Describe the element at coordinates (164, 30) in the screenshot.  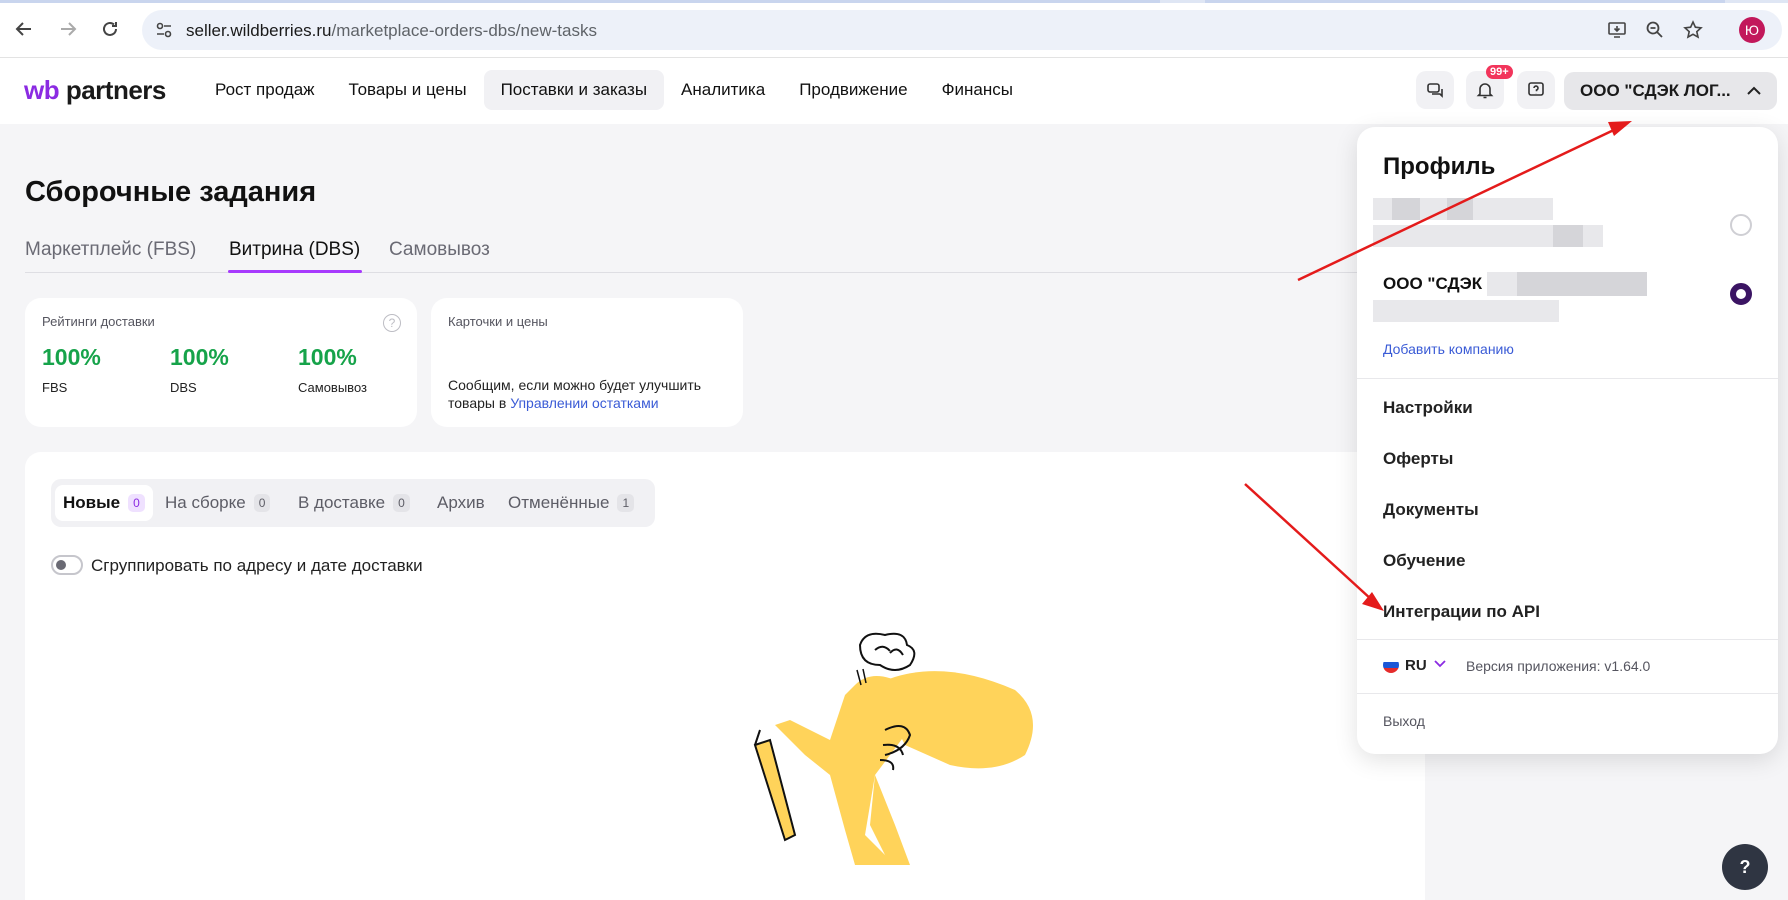
I see `site-info-icon` at that location.